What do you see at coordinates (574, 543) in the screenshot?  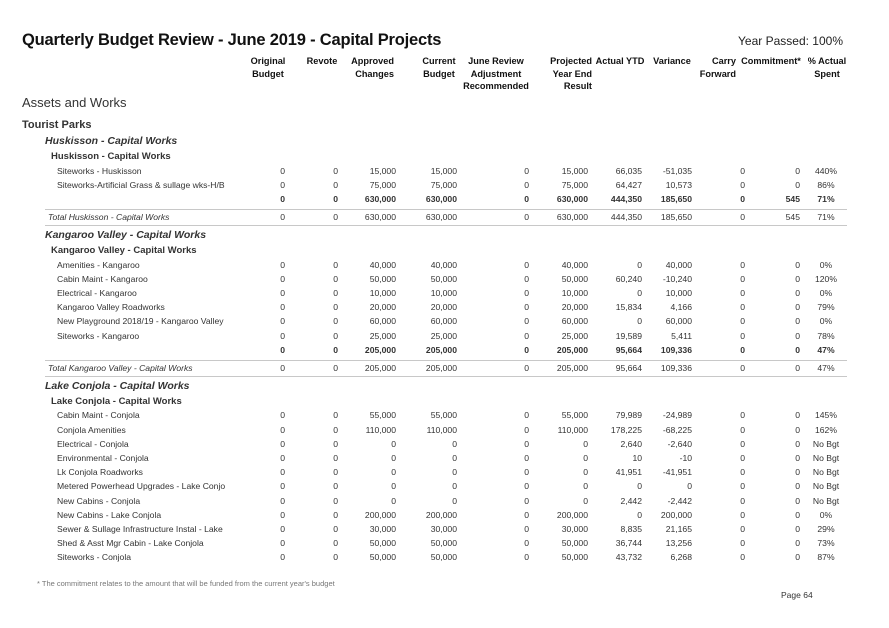 I see `cell-projected-year-end-result: 50,000` at bounding box center [574, 543].